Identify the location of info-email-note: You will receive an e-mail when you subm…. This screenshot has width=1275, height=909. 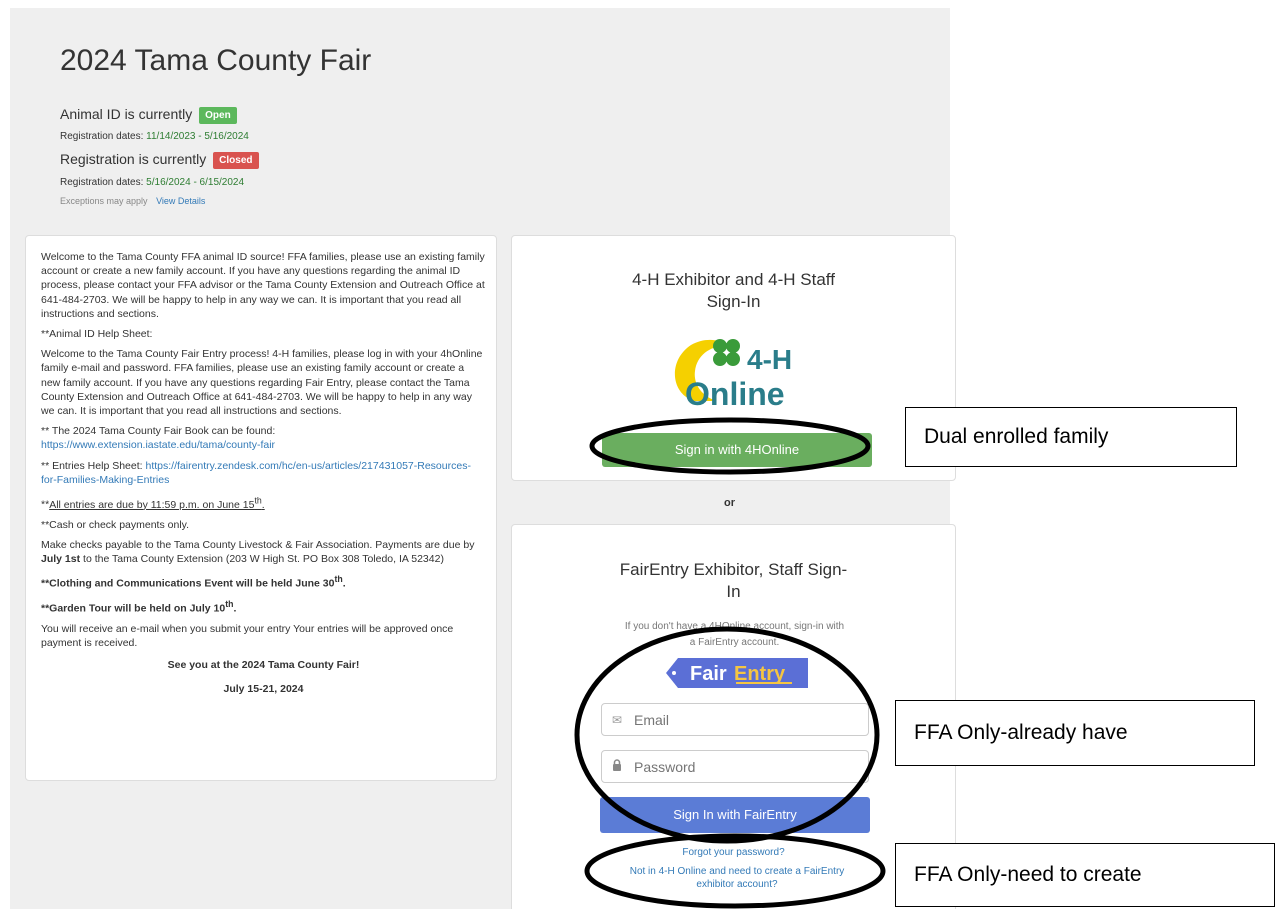
(247, 635).